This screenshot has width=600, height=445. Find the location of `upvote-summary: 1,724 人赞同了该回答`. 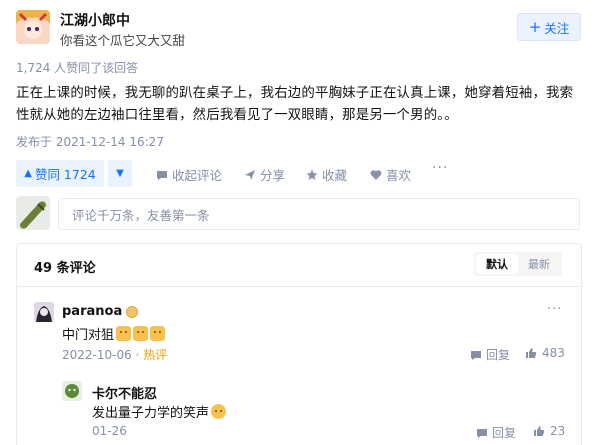

upvote-summary: 1,724 人赞同了该回答 is located at coordinates (77, 68).